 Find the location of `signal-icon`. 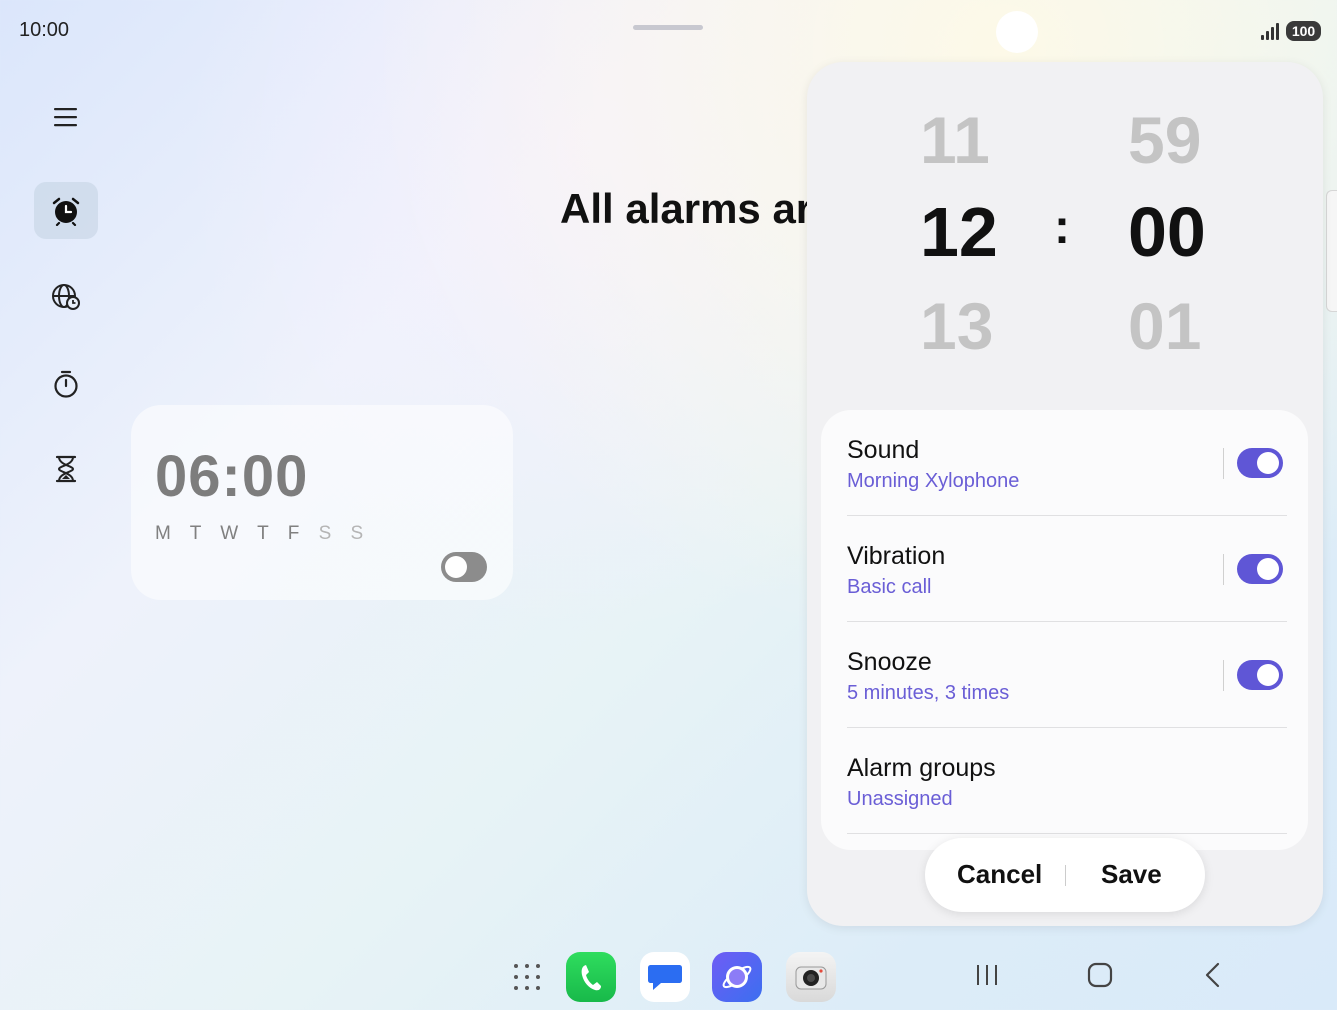

signal-icon is located at coordinates (1270, 31).